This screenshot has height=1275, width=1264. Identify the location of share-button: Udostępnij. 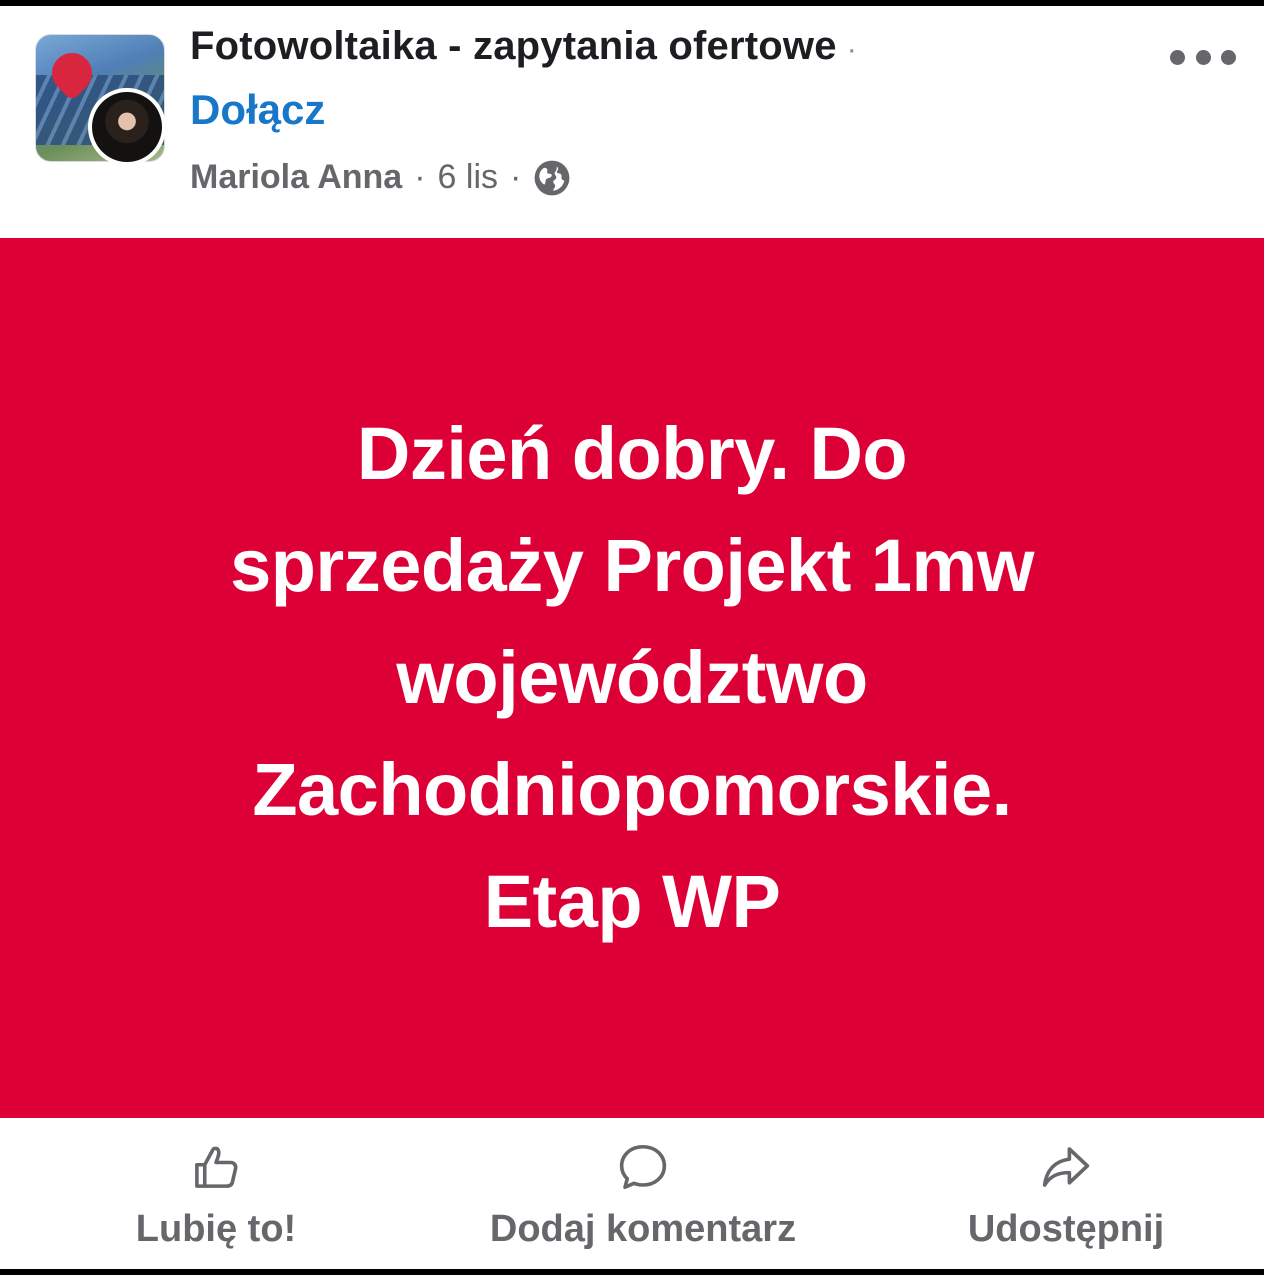
(1066, 1195).